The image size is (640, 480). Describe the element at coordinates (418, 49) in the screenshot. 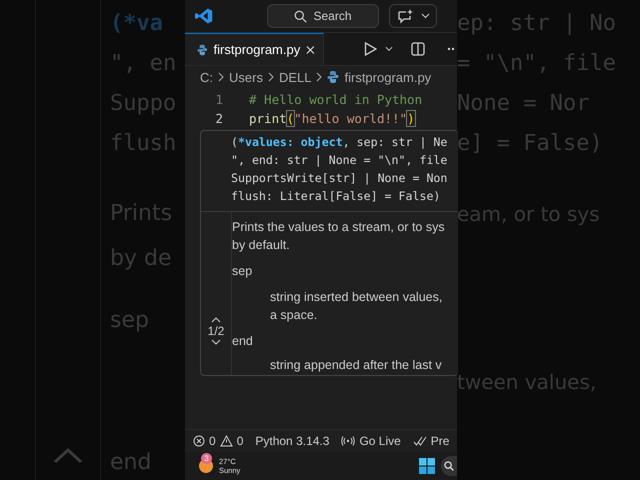

I see `split-editor-icon` at that location.